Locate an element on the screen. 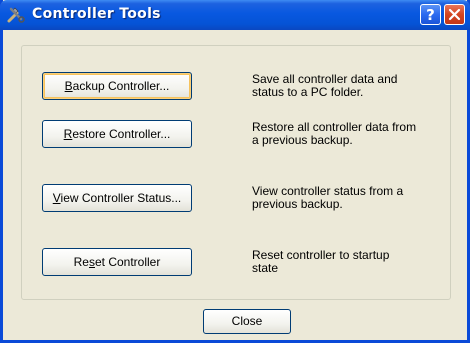  close-icon is located at coordinates (454, 14).